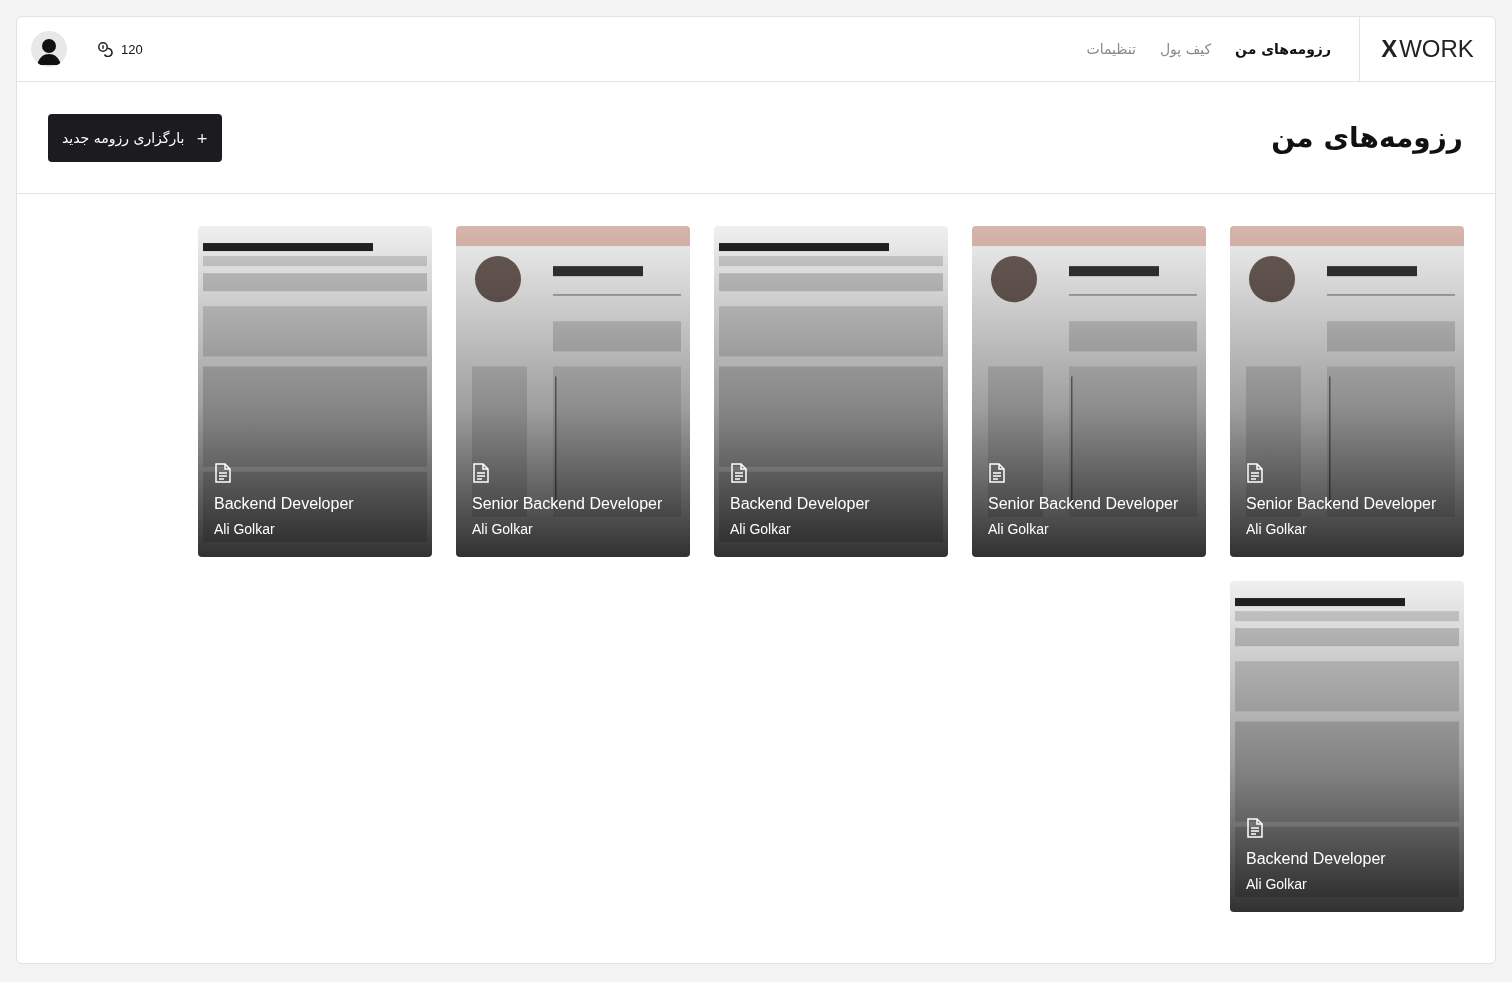 This screenshot has width=1512, height=982. I want to click on nav-link: کیف پول, so click(1185, 49).